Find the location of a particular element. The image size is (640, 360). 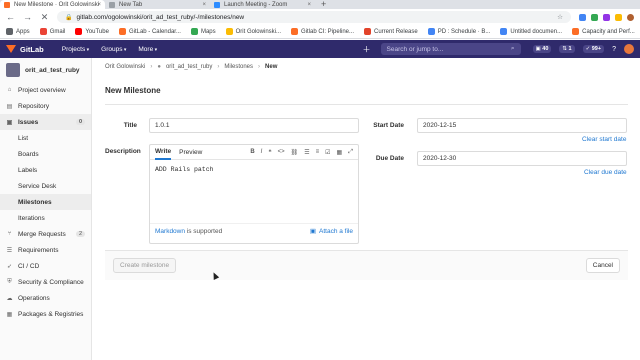

header-right: ▣ 40 ⇅ 1 ✓ 99+ ? is located at coordinates (583, 49).